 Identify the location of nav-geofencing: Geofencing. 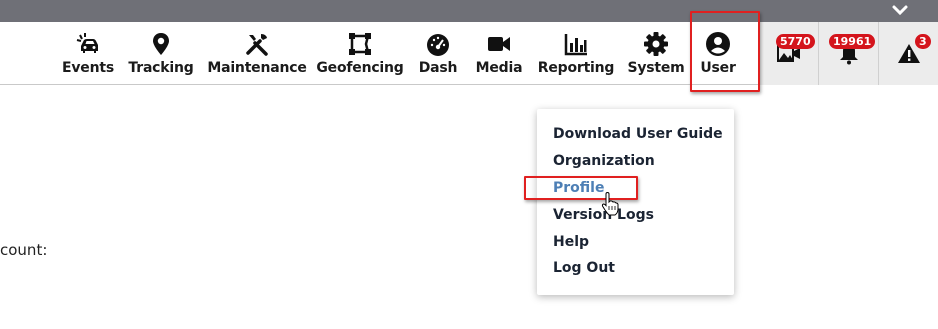
(360, 53).